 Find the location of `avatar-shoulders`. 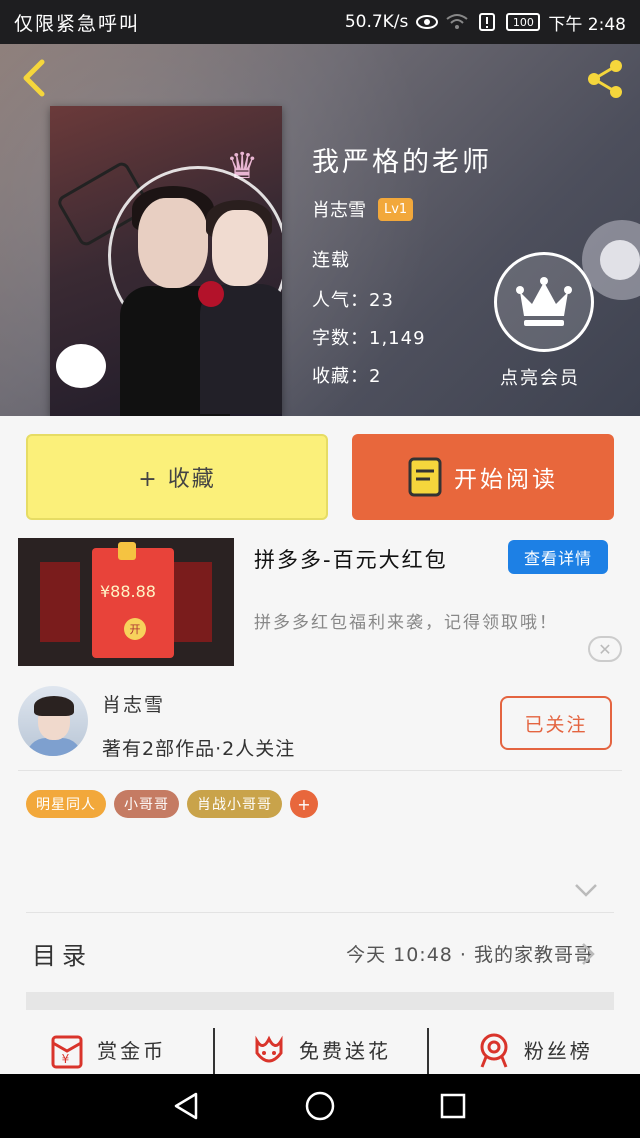

avatar-shoulders is located at coordinates (54, 747).